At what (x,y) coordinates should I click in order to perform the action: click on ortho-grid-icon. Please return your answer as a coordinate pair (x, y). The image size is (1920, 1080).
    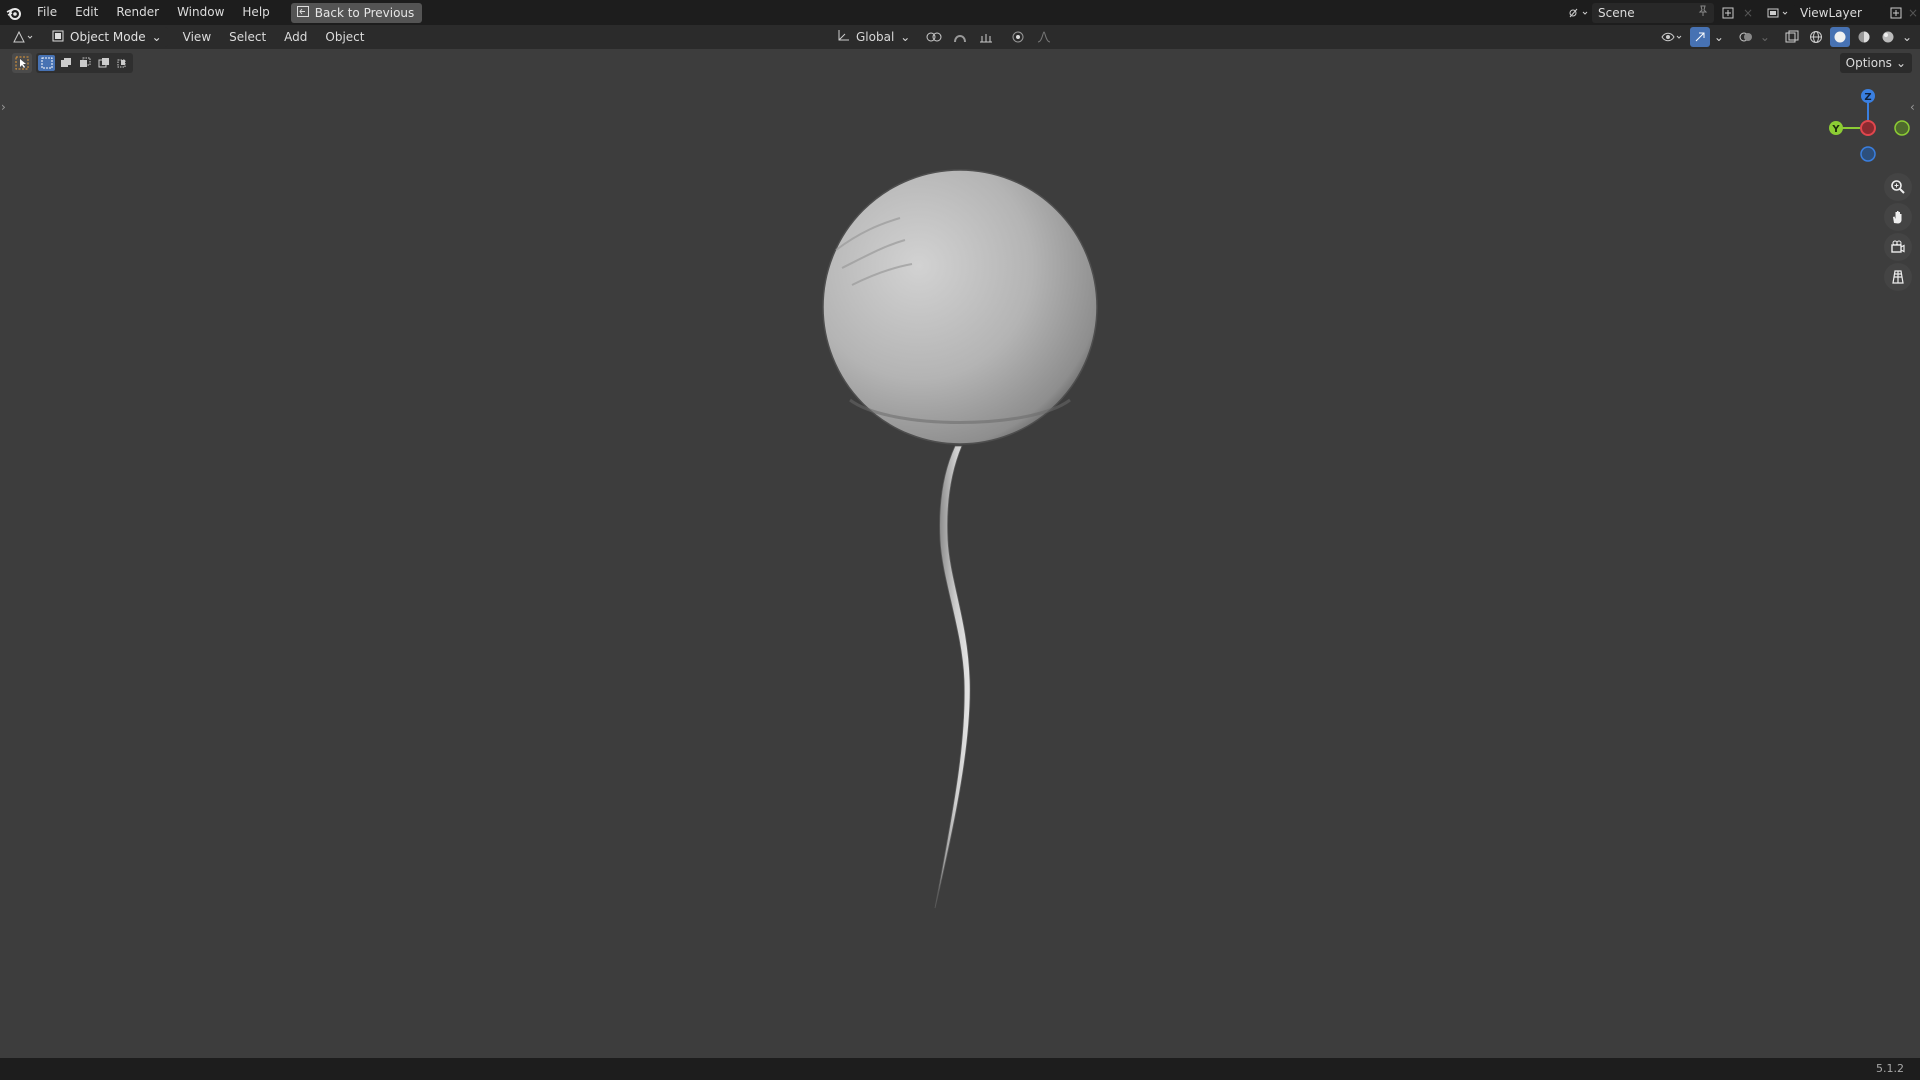
    Looking at the image, I should click on (1898, 277).